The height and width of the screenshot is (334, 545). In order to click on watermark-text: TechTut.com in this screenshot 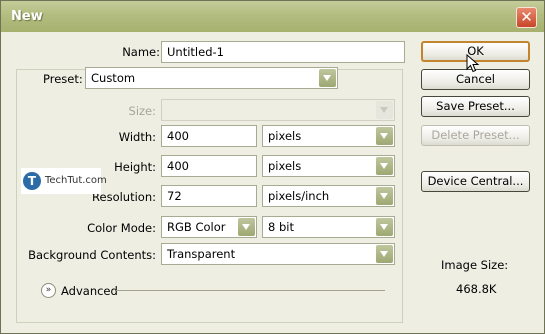, I will do `click(76, 180)`.